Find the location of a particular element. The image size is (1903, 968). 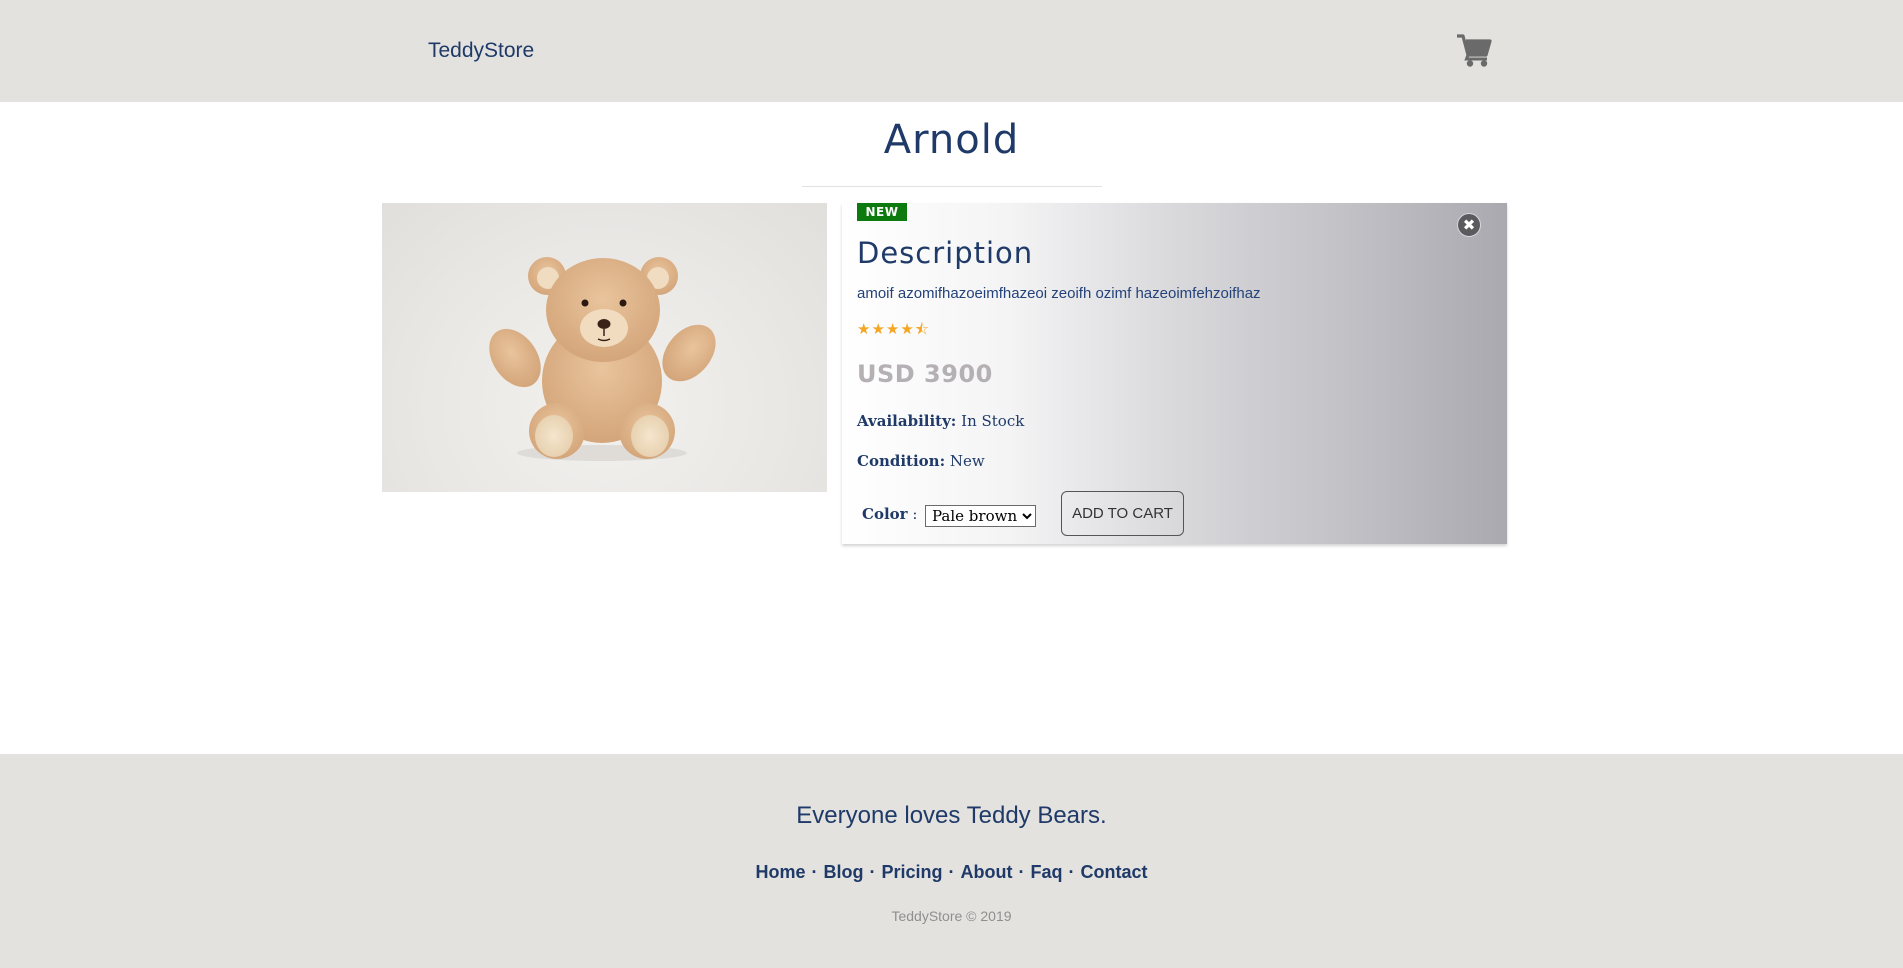

footer-link-pricing: Pricing is located at coordinates (912, 872).